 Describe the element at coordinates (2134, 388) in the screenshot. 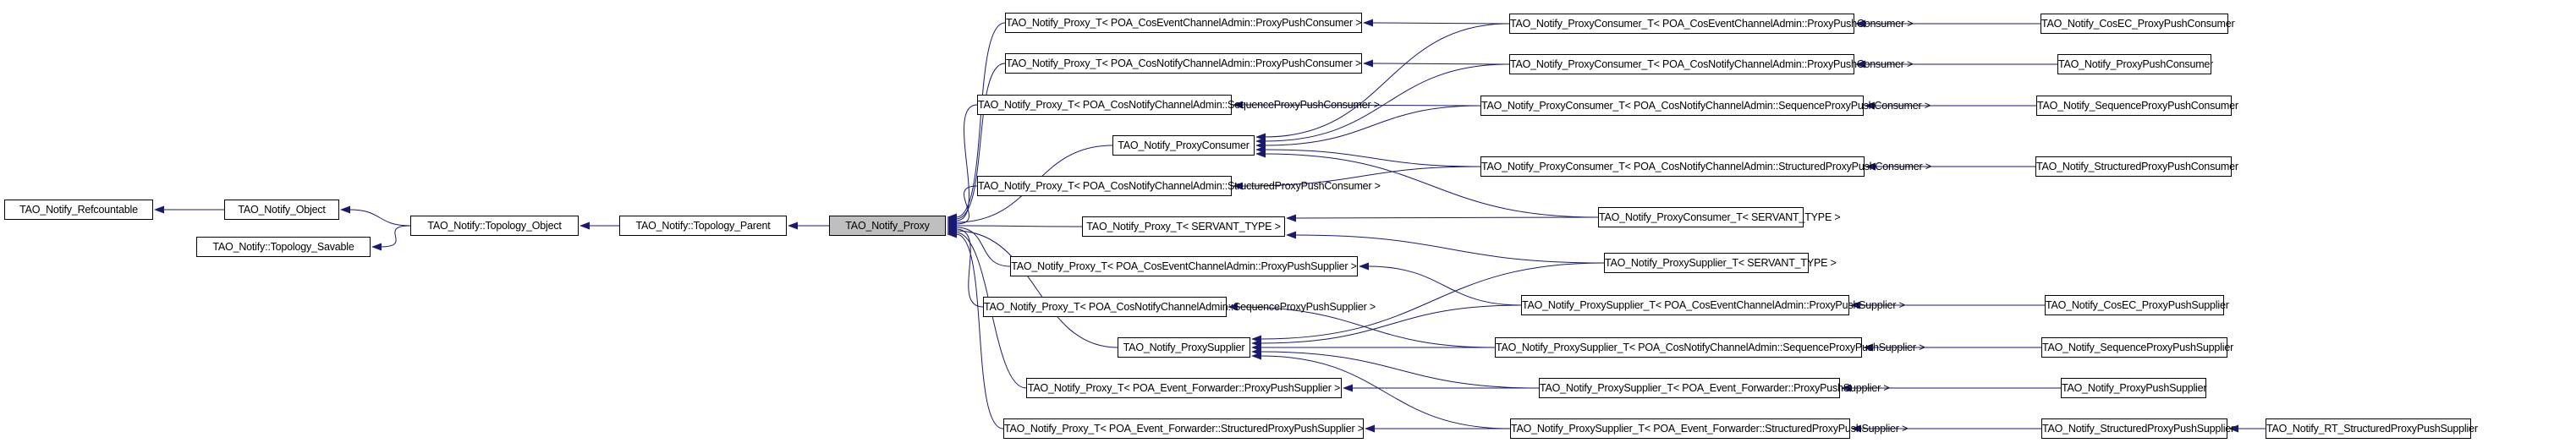

I see `node-proxy-push-supplier: TAO_Notify_ProxyPushSupplier` at that location.